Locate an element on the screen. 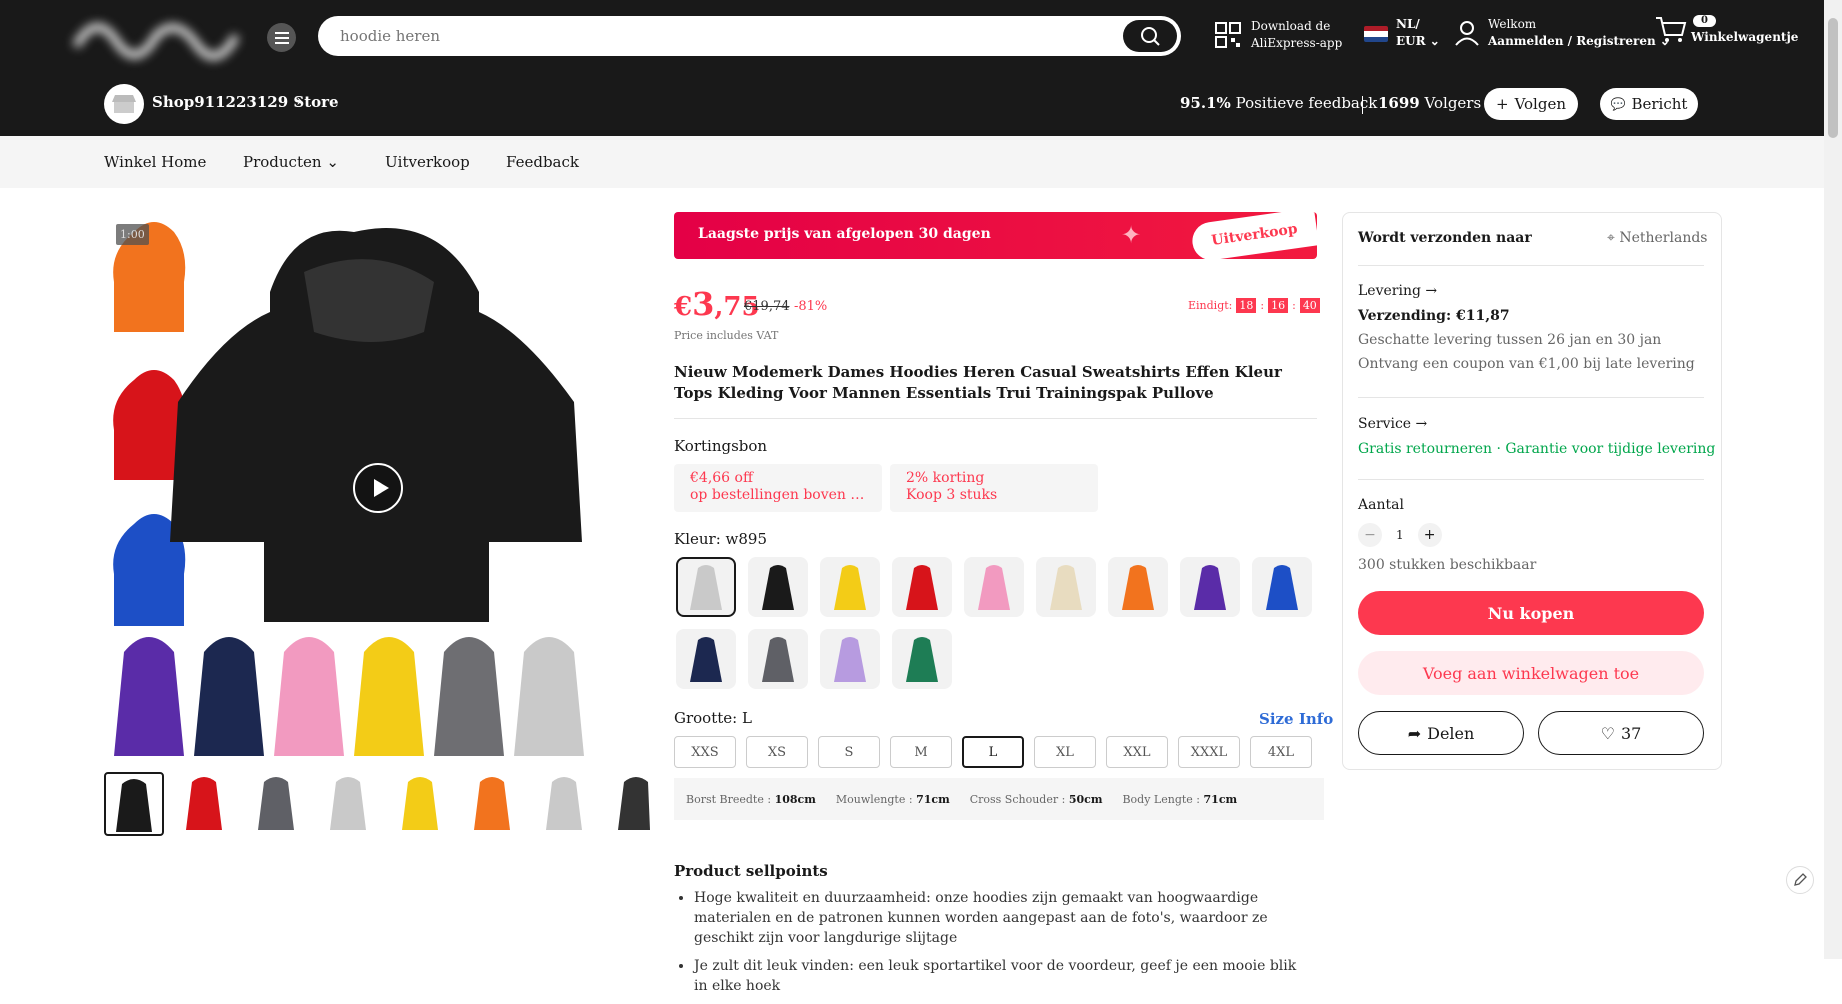  size-option-m: M is located at coordinates (921, 752).